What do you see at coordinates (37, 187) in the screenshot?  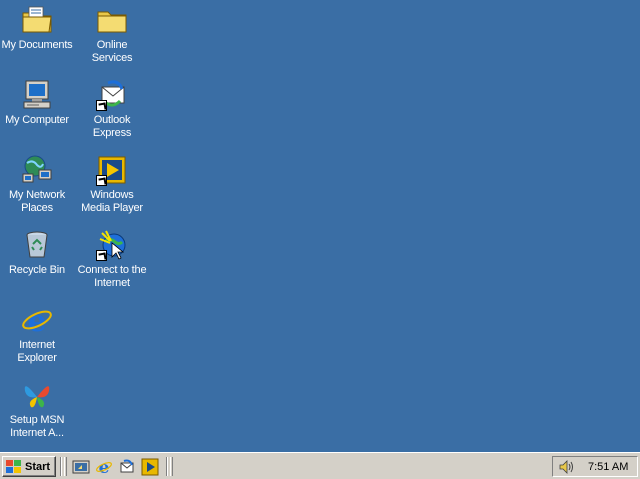 I see `desktop-icon-my-network-places: My Network Places` at bounding box center [37, 187].